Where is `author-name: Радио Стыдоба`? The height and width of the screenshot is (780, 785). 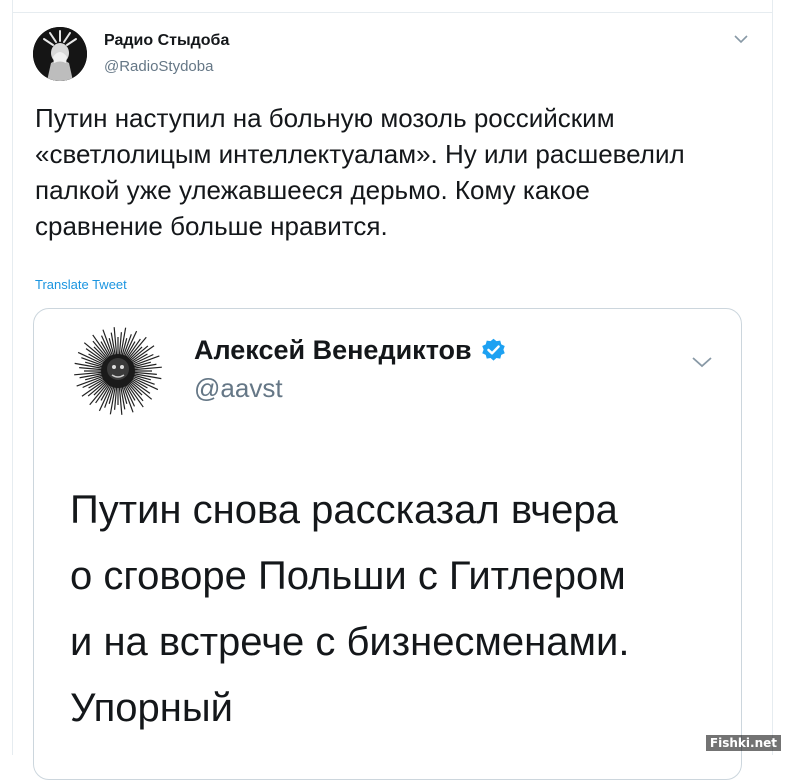 author-name: Радио Стыдоба is located at coordinates (166, 41).